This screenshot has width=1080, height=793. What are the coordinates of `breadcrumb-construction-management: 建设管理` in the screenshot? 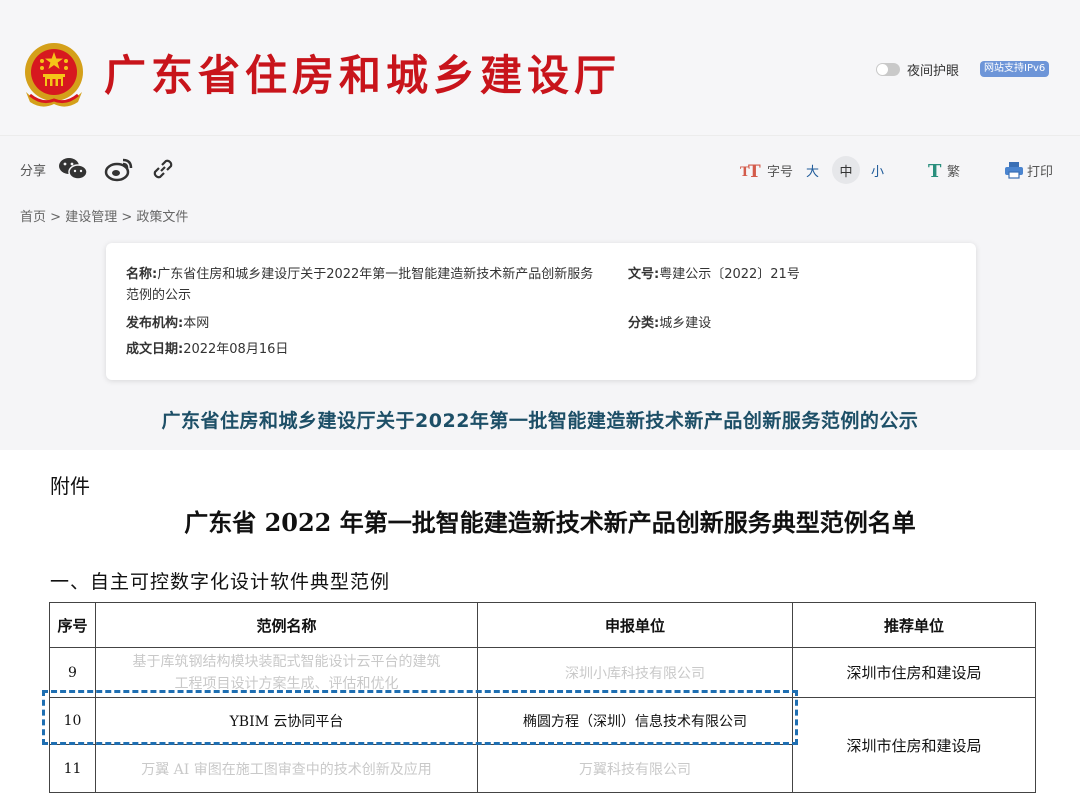 It's located at (91, 217).